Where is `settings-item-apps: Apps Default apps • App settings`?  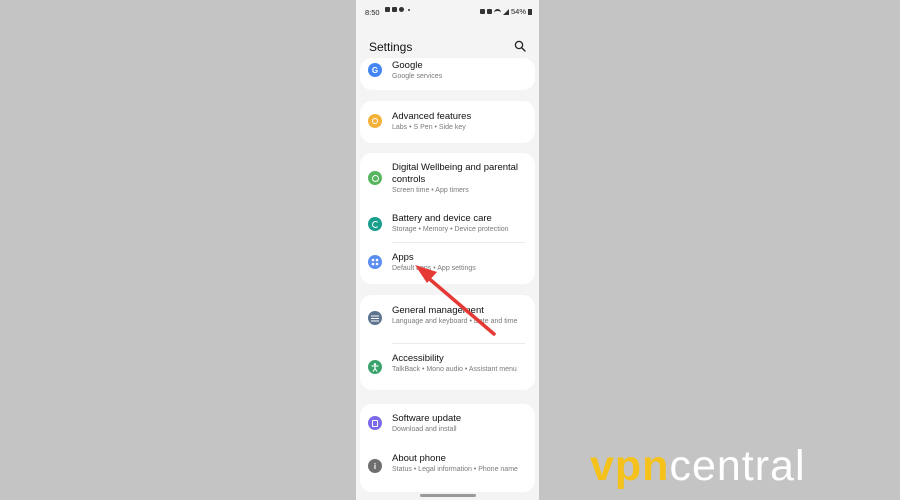 settings-item-apps: Apps Default apps • App settings is located at coordinates (447, 263).